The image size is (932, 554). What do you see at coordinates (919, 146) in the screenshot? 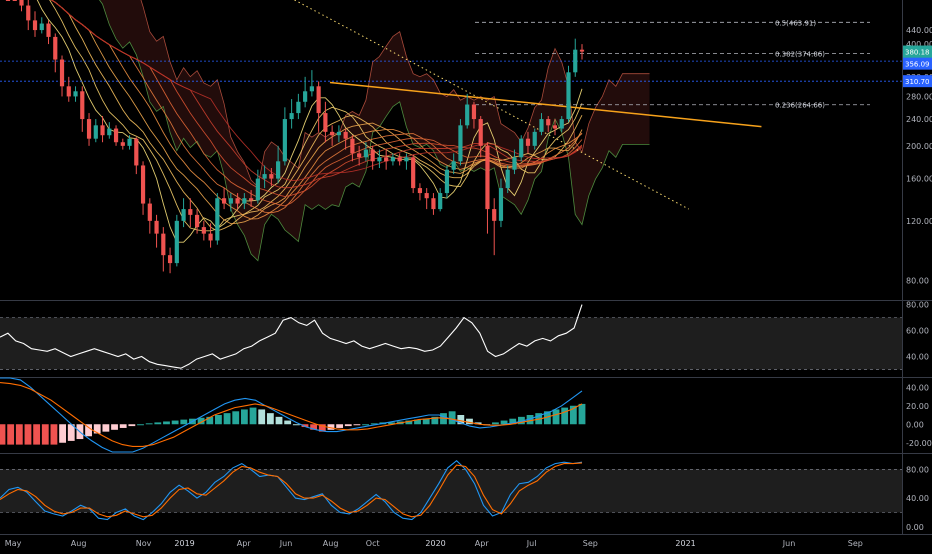
I see `price-tick-label: 200.00` at bounding box center [919, 146].